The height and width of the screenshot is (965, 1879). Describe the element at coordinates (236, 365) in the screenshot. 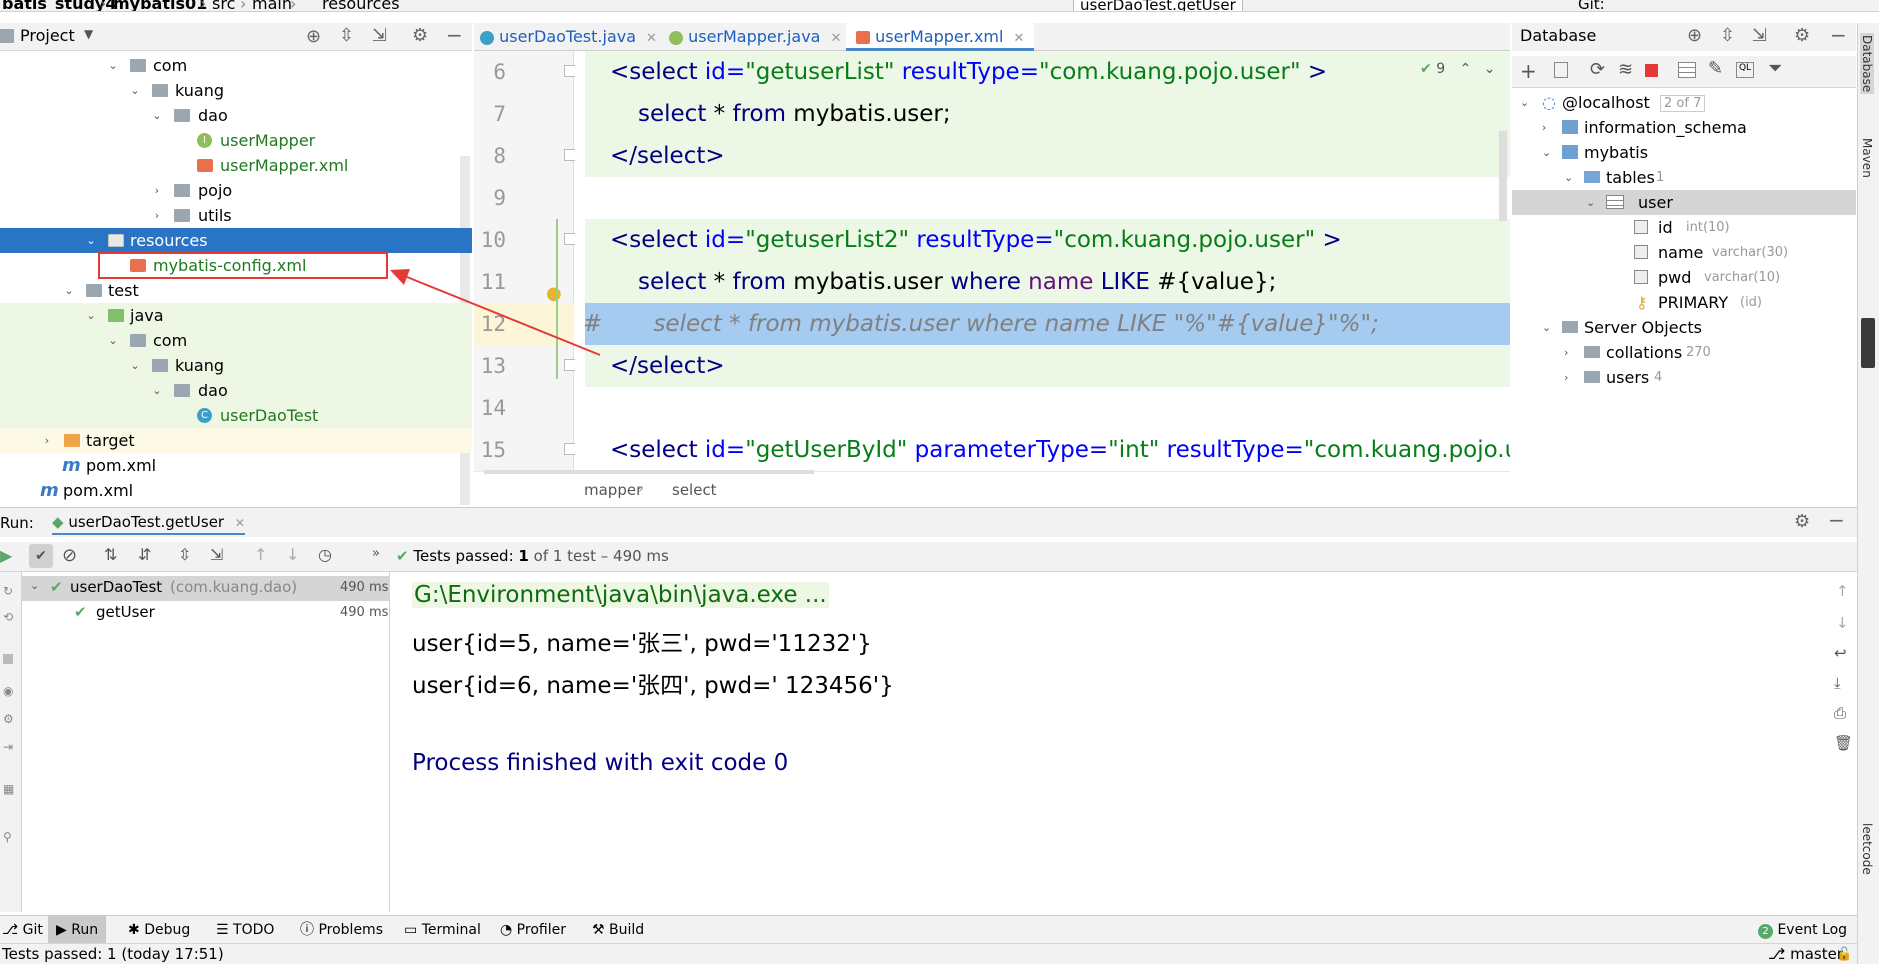

I see `tree-item-kuang-test: ⌄ kuang` at that location.